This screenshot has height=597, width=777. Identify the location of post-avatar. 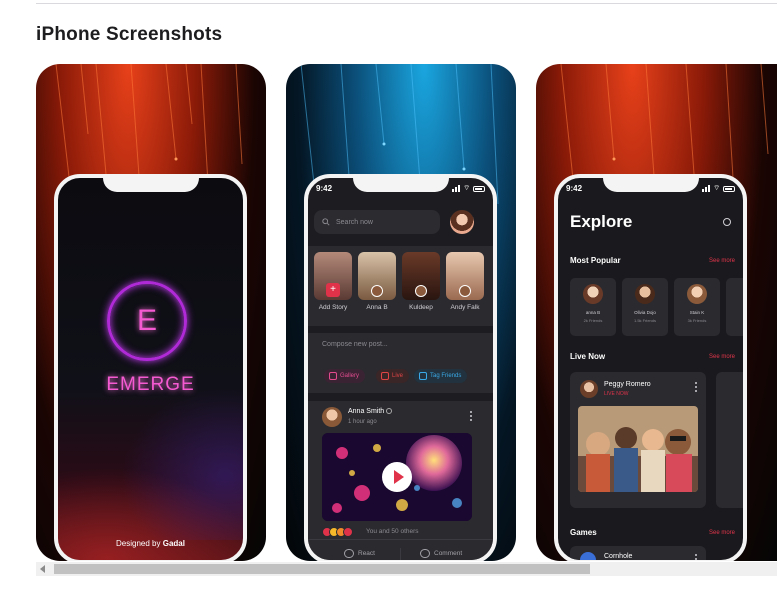
(332, 417).